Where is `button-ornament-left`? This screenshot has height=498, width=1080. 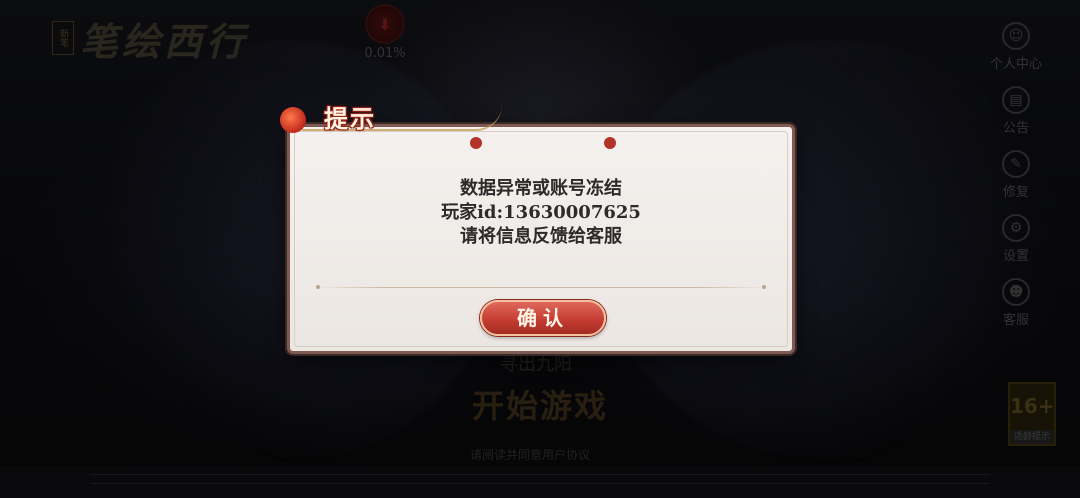 button-ornament-left is located at coordinates (476, 143).